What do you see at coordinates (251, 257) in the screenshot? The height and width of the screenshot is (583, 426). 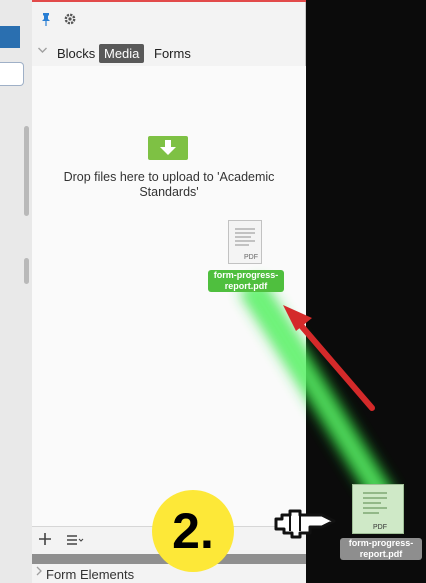 I see `ghost-file-type: PDF` at bounding box center [251, 257].